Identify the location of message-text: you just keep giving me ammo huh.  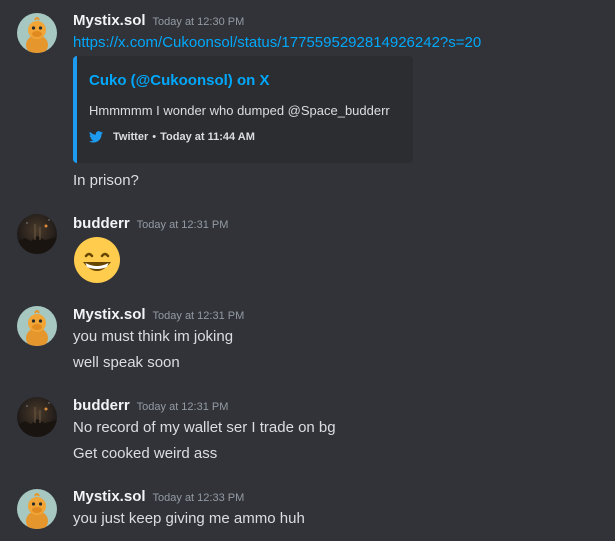
(189, 518).